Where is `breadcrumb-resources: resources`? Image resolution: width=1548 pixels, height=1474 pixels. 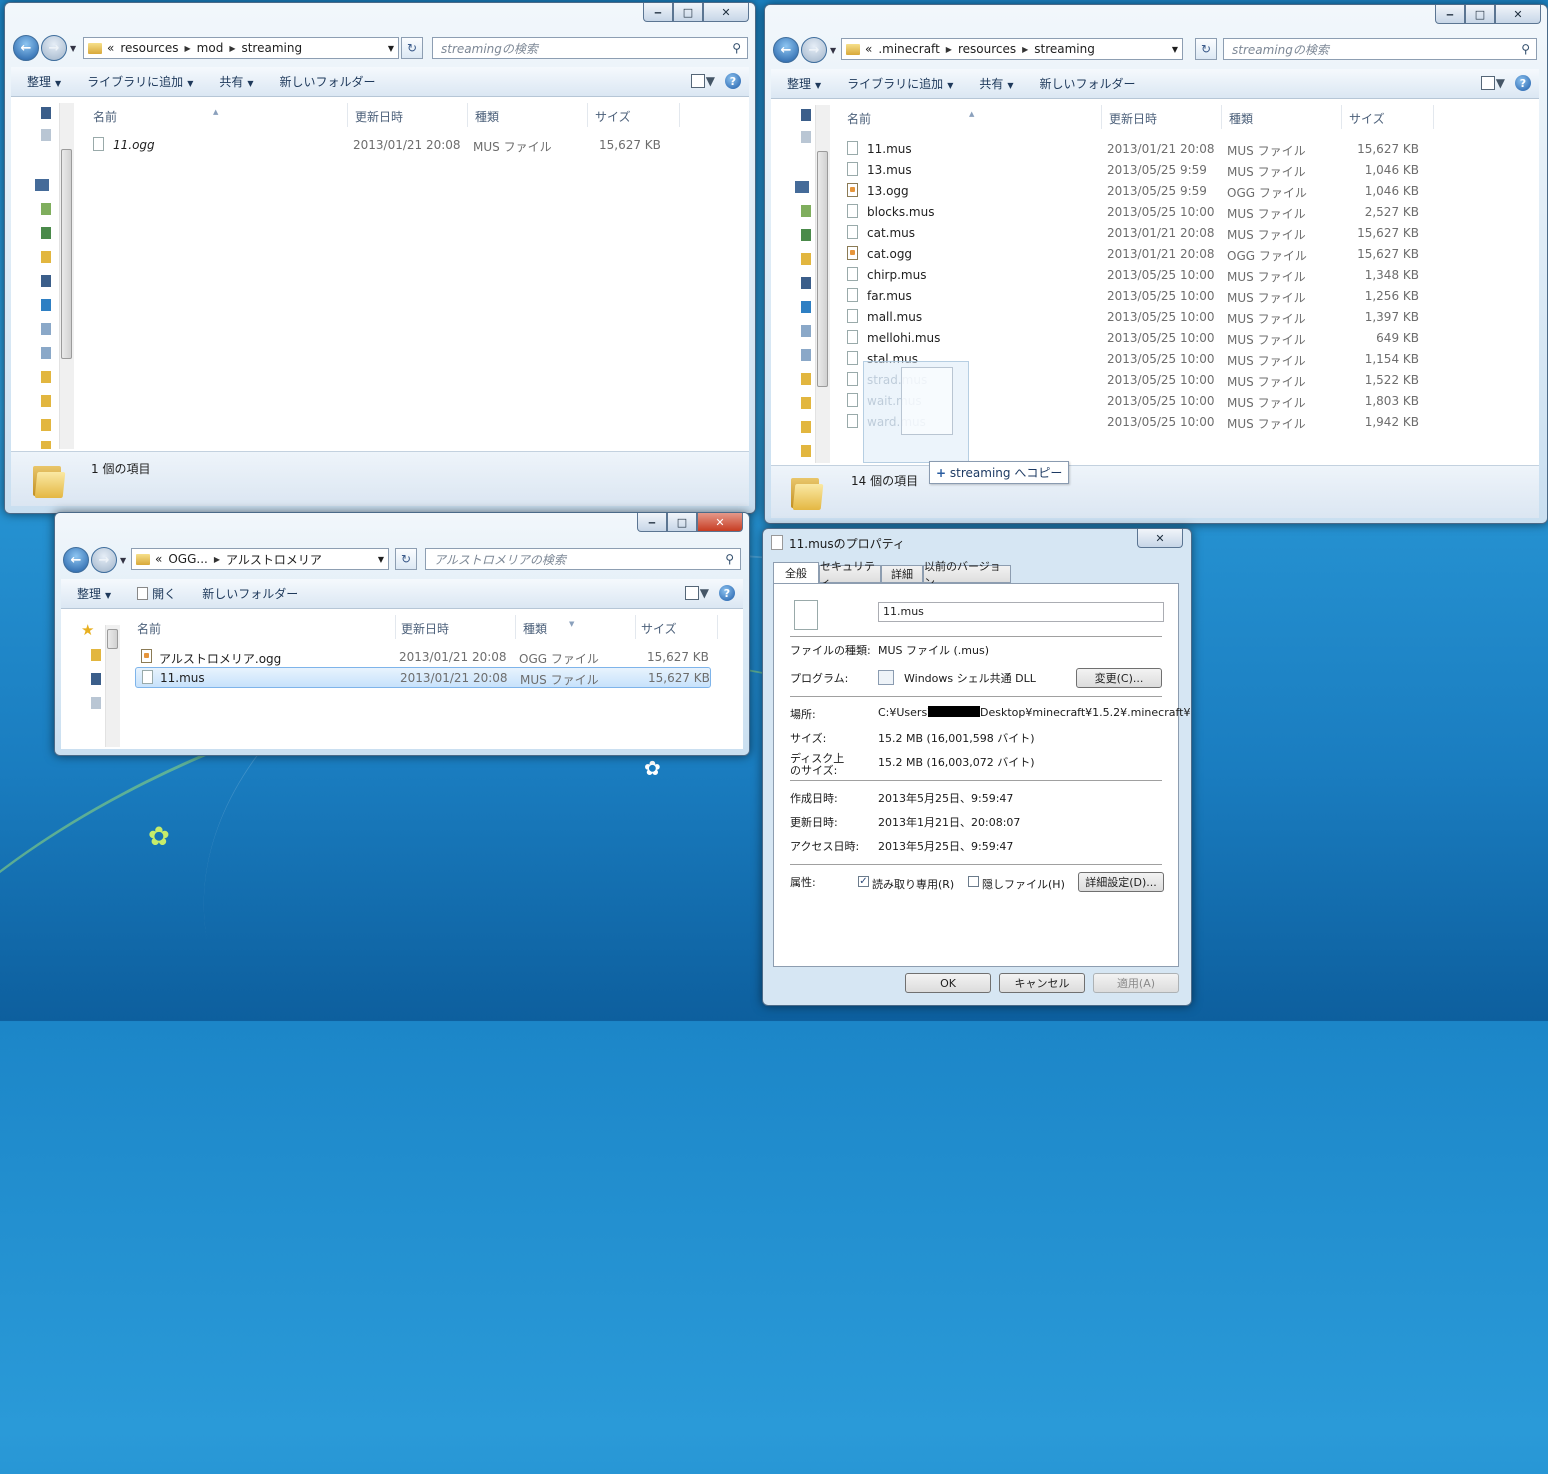
breadcrumb-resources: resources is located at coordinates (987, 49).